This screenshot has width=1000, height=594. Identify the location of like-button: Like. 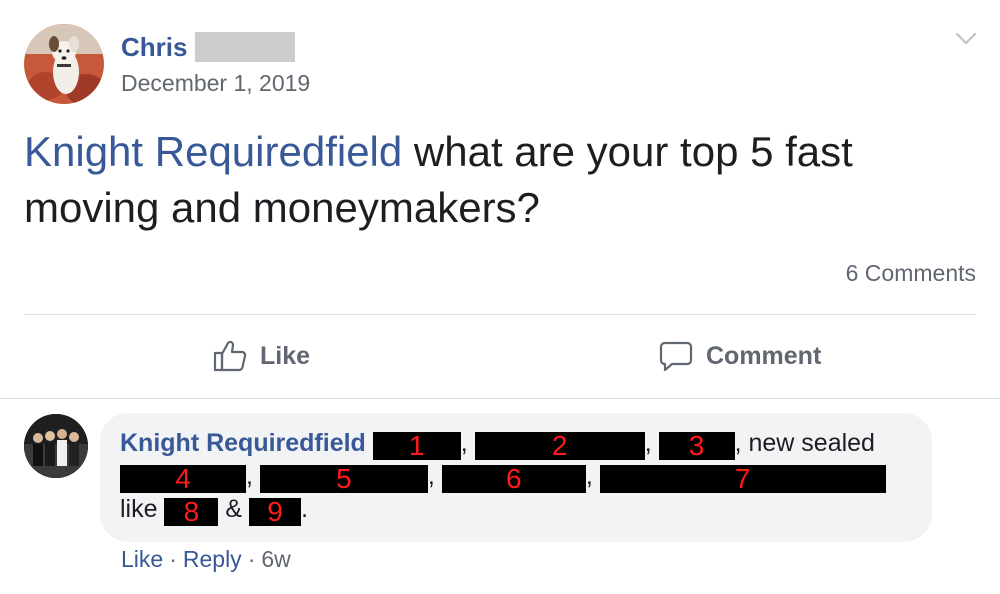
(261, 356).